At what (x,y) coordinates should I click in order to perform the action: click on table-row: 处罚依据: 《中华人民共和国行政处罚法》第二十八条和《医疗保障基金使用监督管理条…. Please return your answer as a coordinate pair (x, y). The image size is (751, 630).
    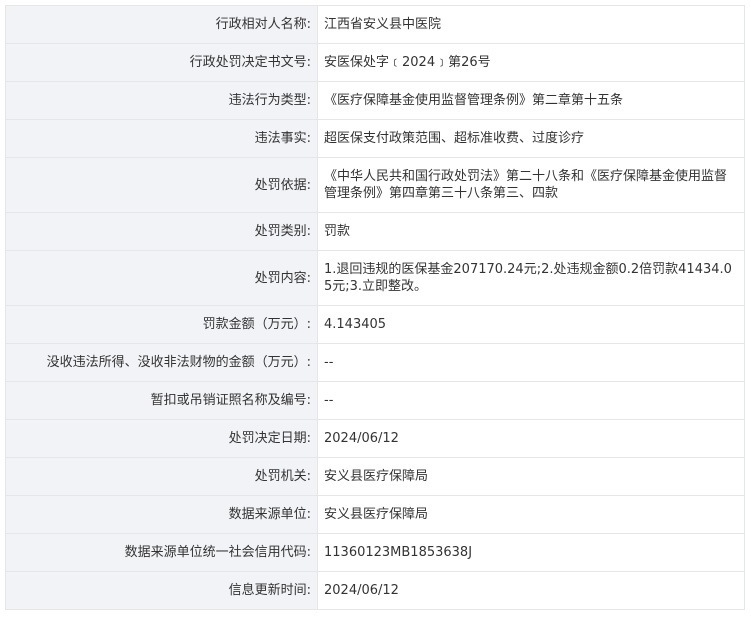
    Looking at the image, I should click on (375, 185).